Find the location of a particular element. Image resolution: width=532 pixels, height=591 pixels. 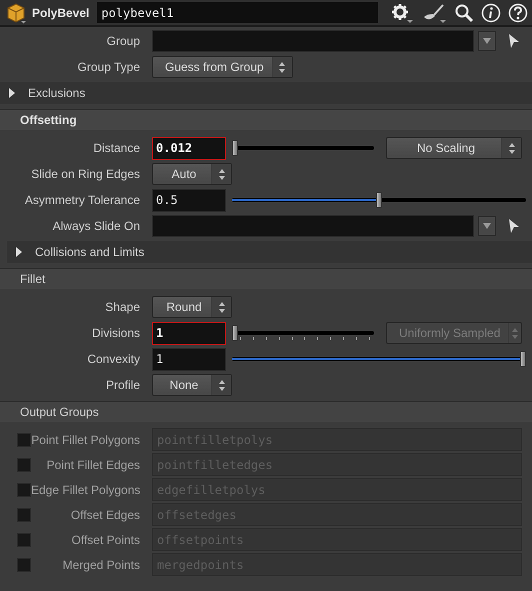

parameter-label: Merged Points is located at coordinates (101, 565).